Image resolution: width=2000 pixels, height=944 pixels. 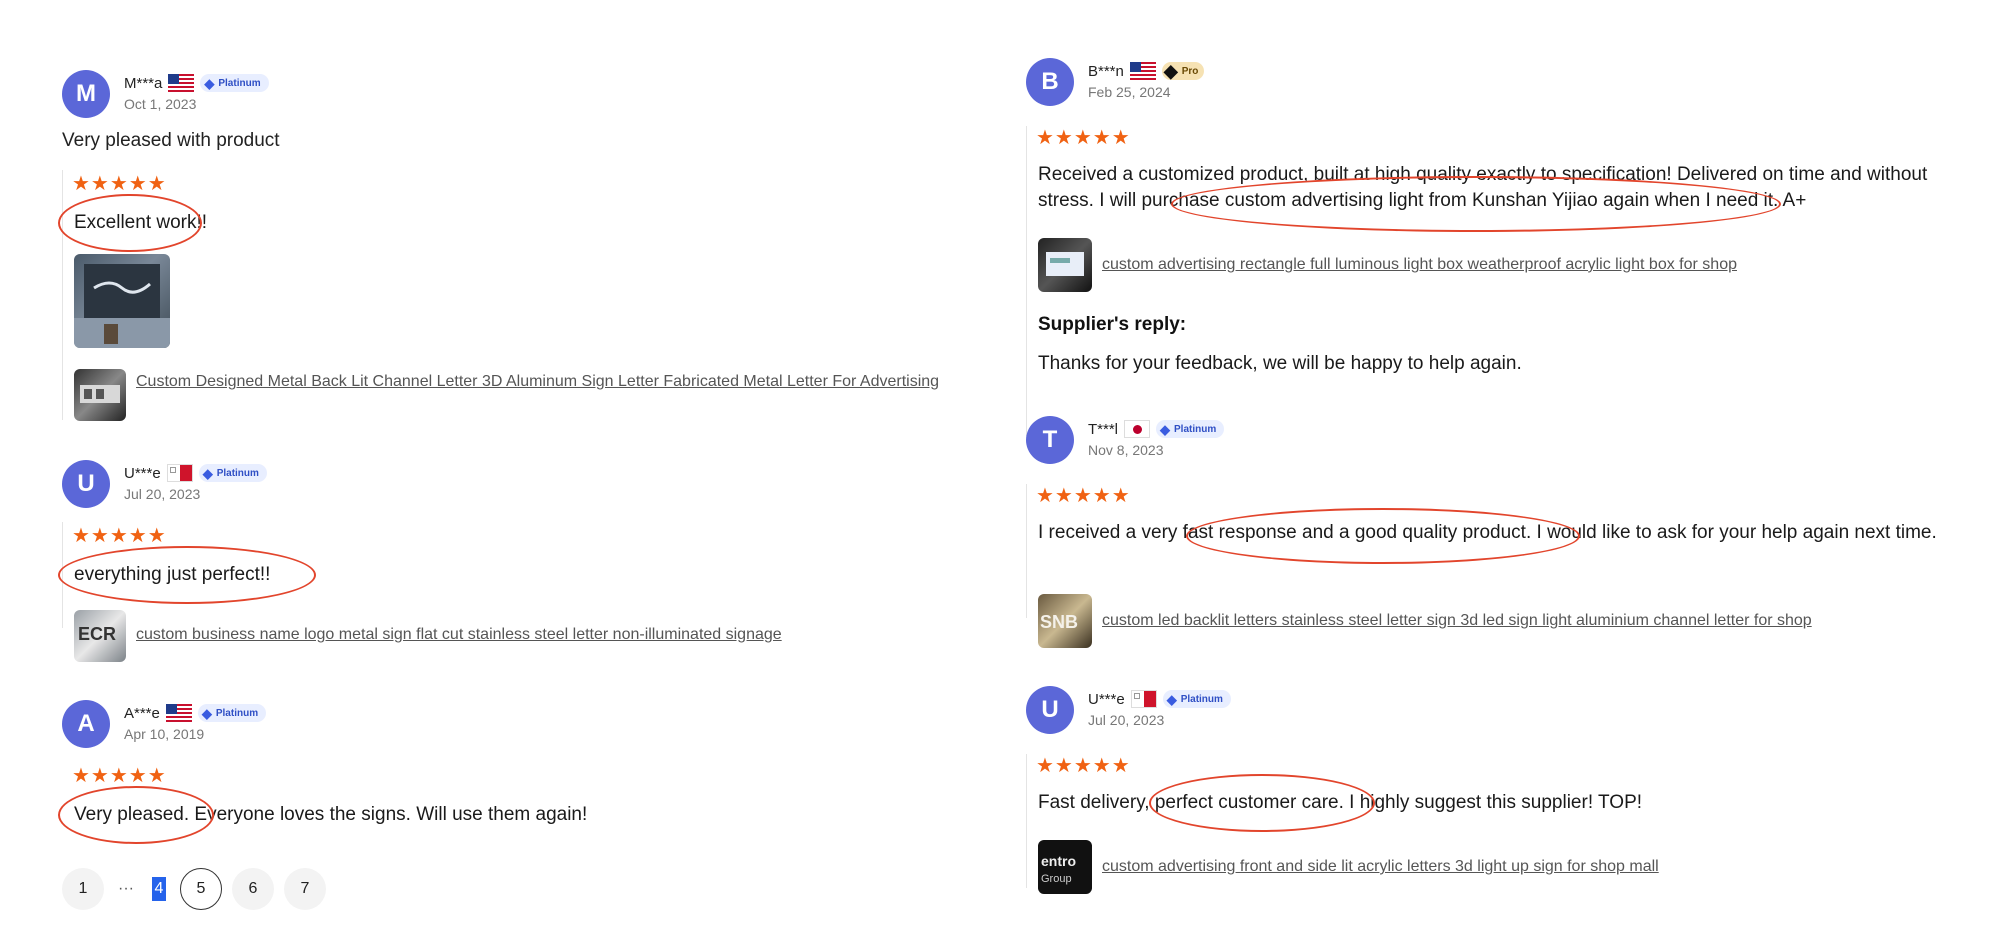 What do you see at coordinates (1112, 324) in the screenshot?
I see `supplier-reply-label: Supplier's reply:` at bounding box center [1112, 324].